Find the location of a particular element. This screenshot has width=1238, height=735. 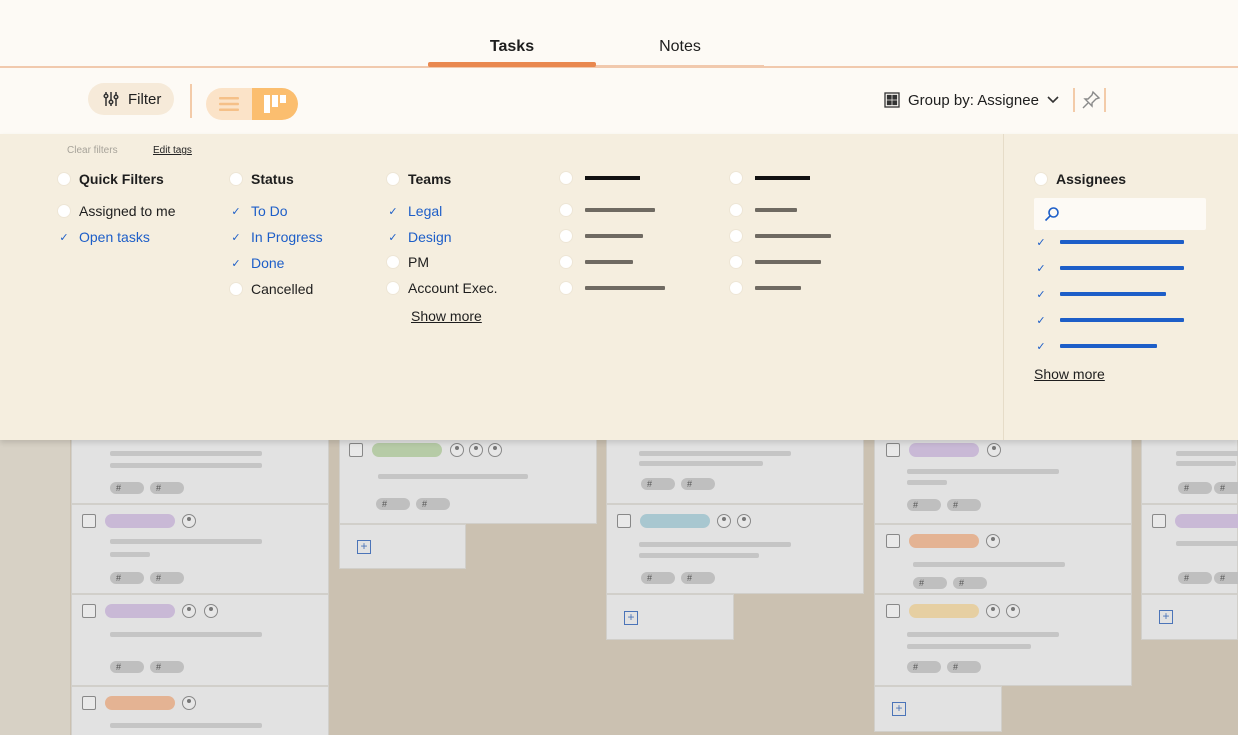

assignees-show-more-link: Show more is located at coordinates (1069, 374).